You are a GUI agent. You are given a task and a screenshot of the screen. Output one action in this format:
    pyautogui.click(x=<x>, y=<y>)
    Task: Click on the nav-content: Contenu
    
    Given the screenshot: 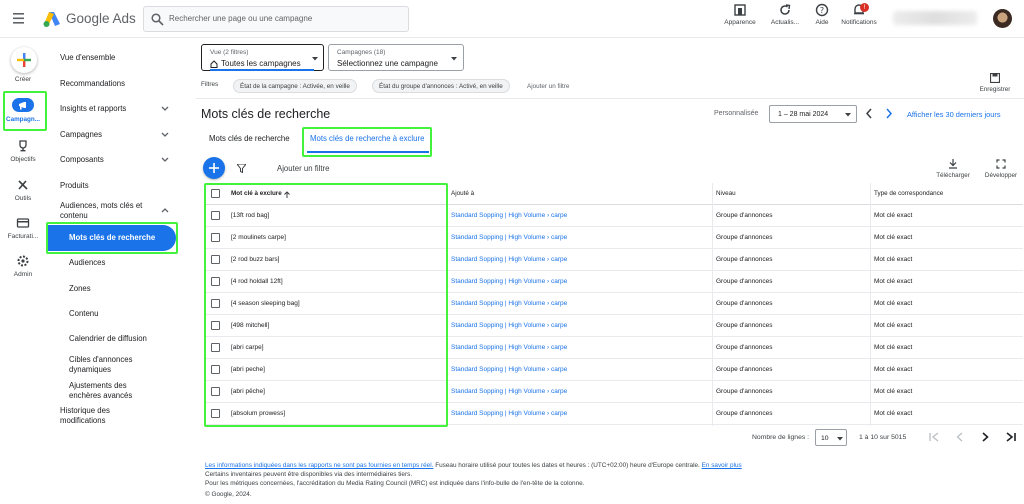 What is the action you would take?
    pyautogui.click(x=83, y=313)
    